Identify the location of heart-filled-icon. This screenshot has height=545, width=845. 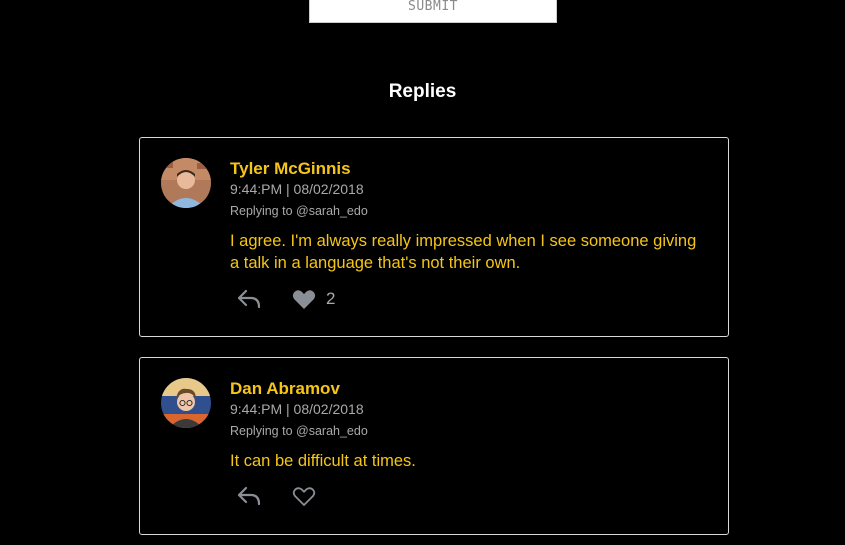
(304, 299).